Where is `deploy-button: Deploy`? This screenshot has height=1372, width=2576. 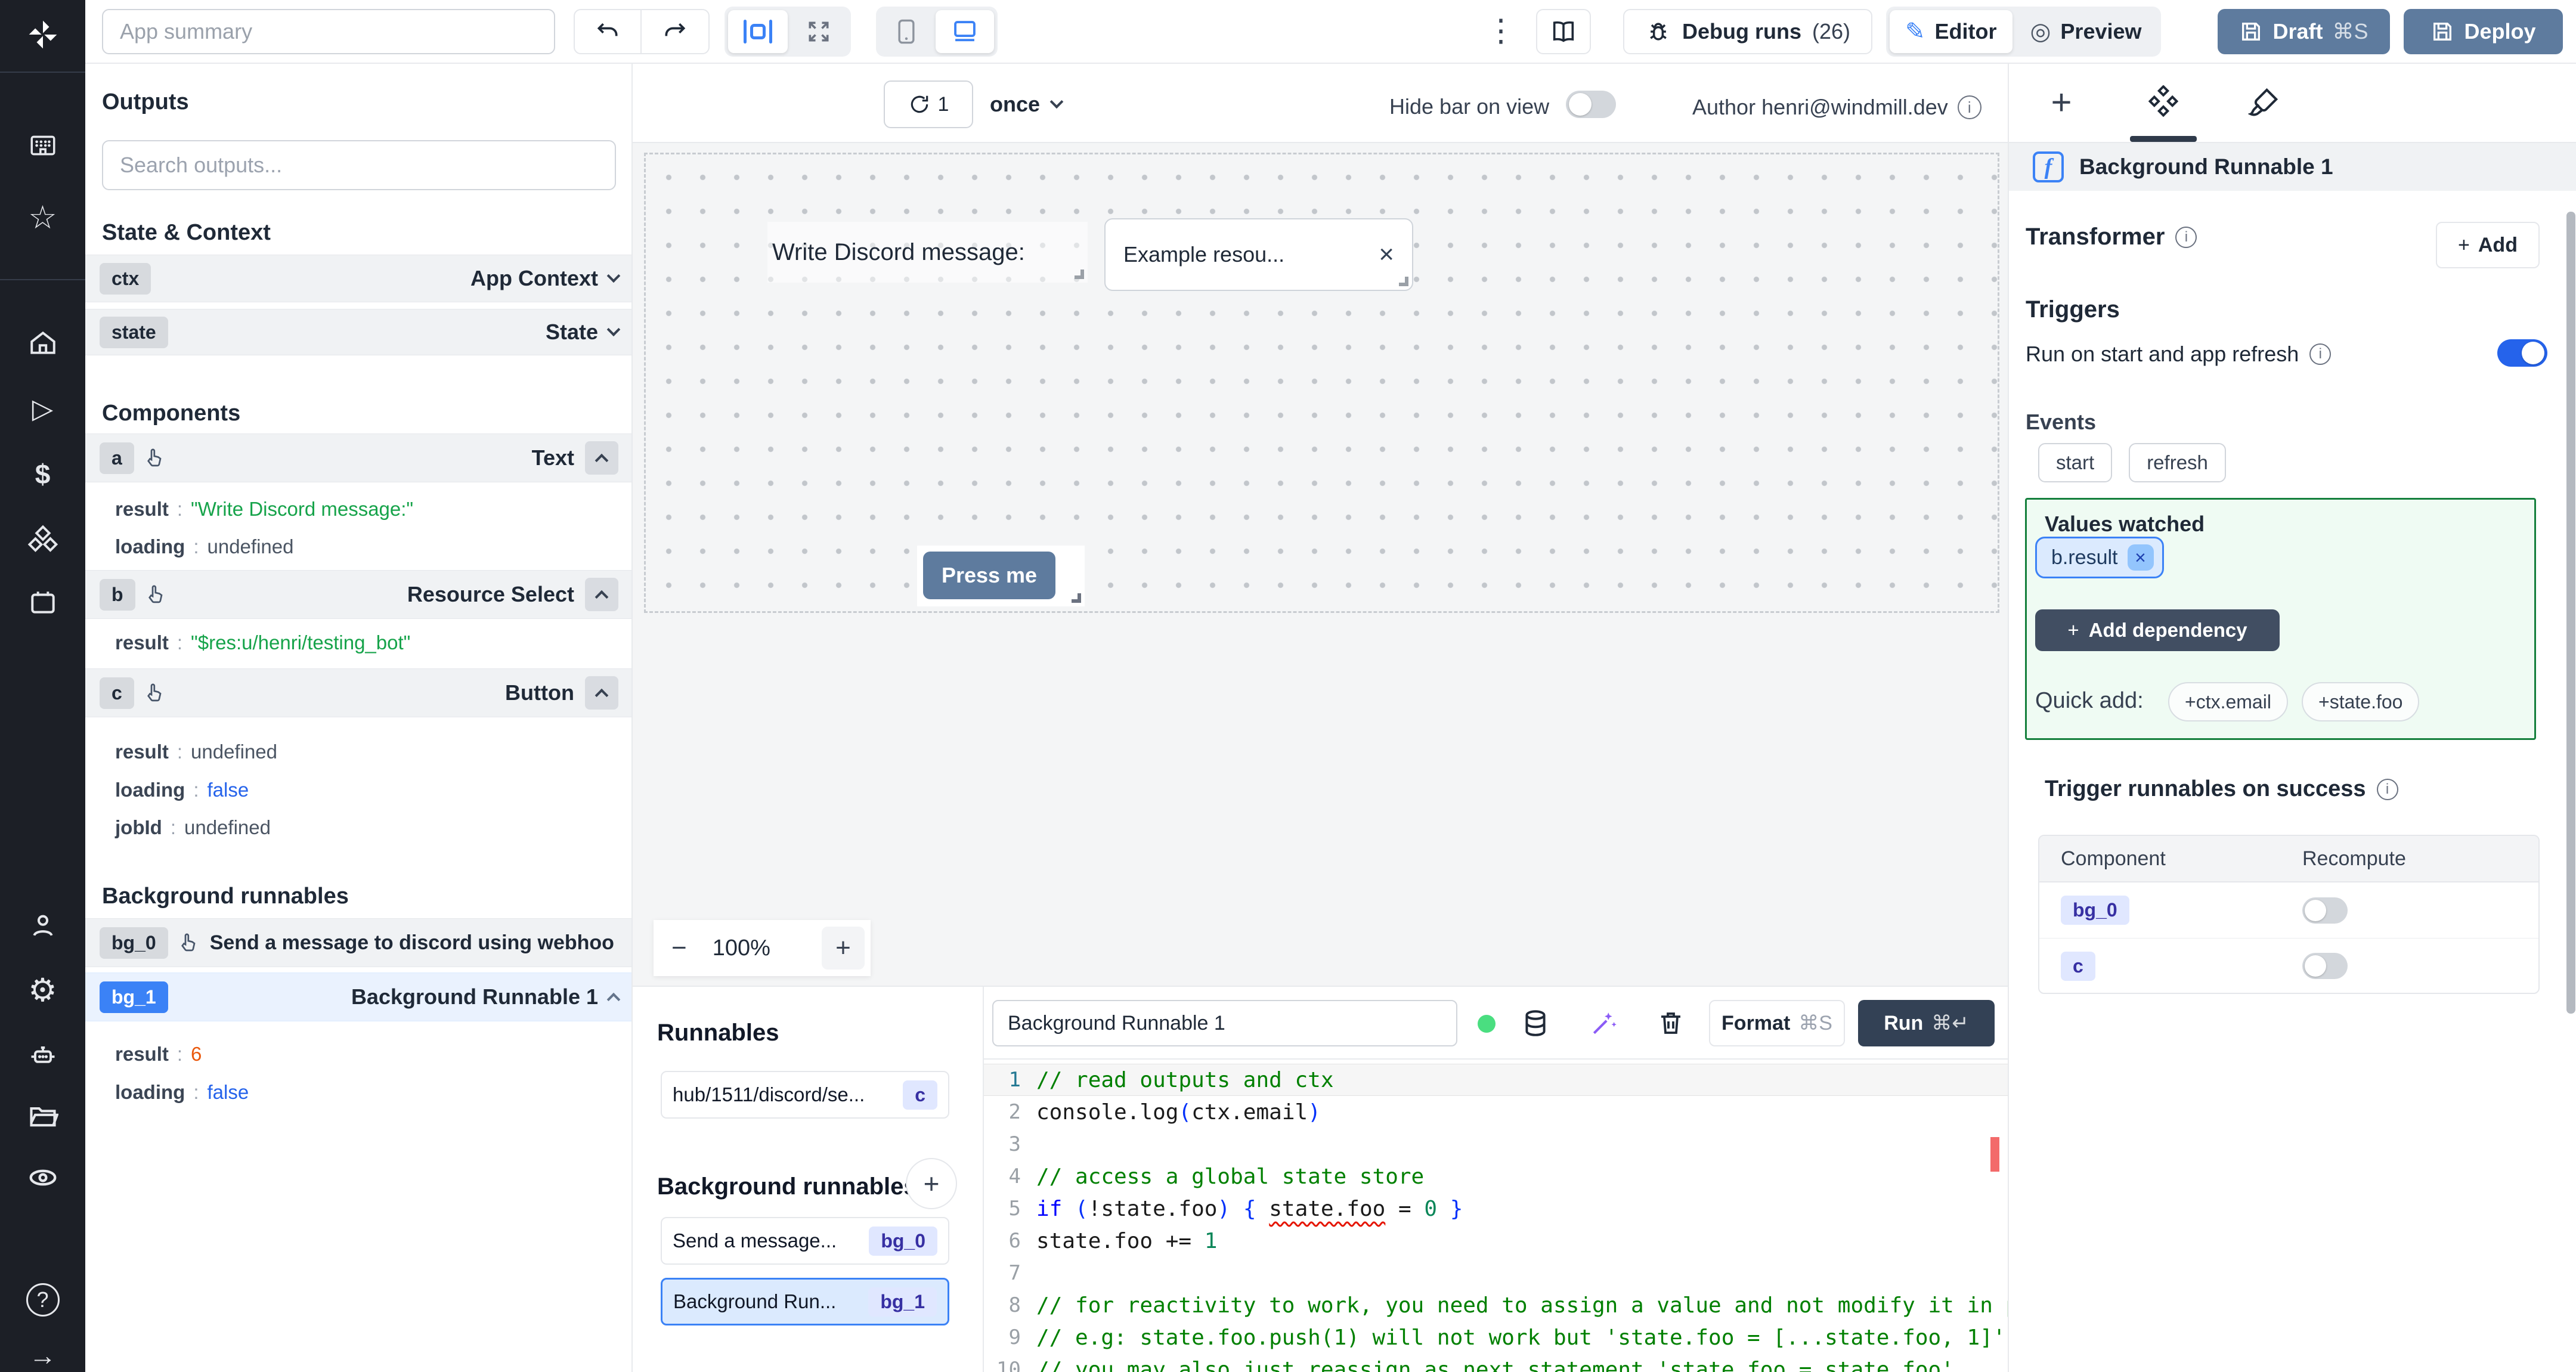
deploy-button: Deploy is located at coordinates (2483, 31).